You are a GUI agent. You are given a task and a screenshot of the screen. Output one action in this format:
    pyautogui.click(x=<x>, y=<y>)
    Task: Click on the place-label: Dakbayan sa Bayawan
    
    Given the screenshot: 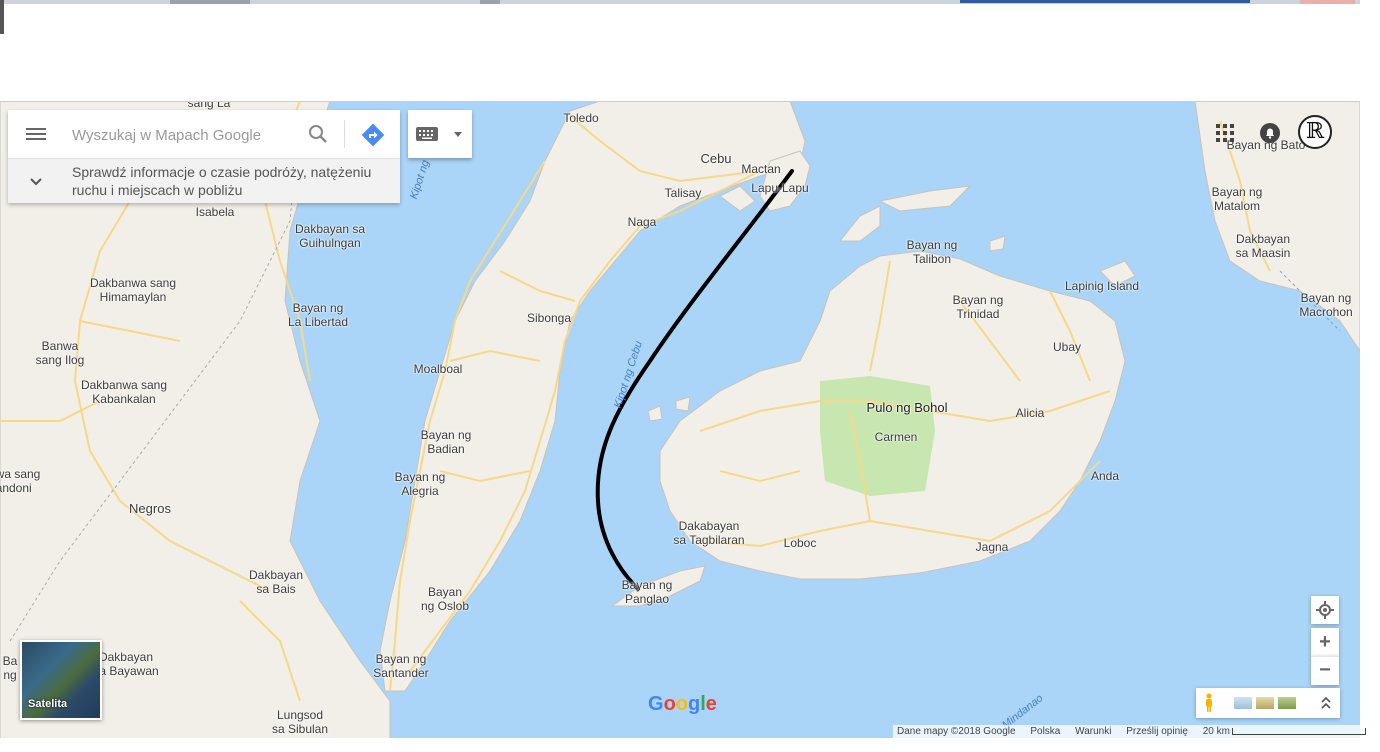 What is the action you would take?
    pyautogui.click(x=125, y=664)
    